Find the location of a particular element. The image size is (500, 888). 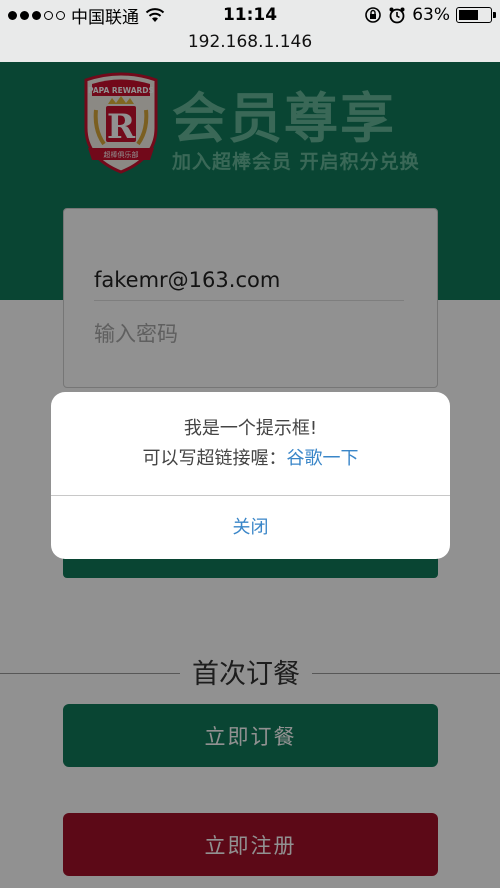

clock: 11:14 is located at coordinates (250, 15).